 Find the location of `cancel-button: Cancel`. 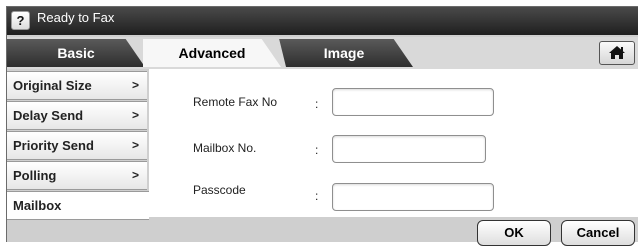

cancel-button: Cancel is located at coordinates (598, 233).